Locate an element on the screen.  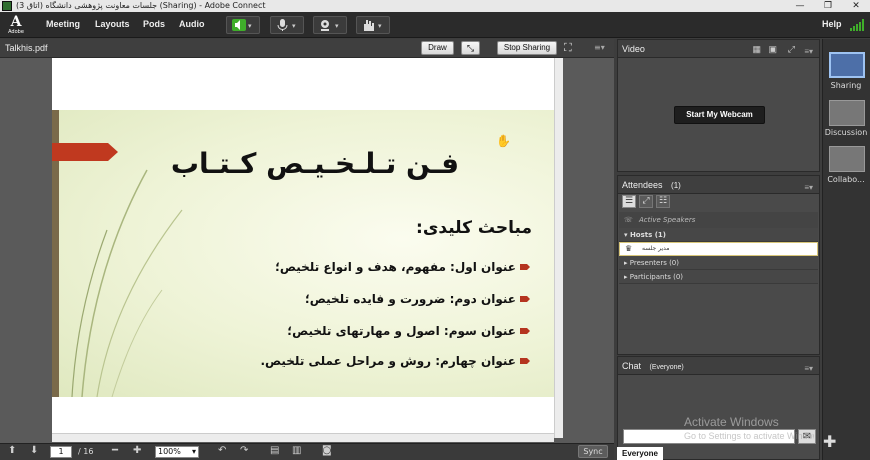
layout-discussion-thumbnail is located at coordinates (847, 113).